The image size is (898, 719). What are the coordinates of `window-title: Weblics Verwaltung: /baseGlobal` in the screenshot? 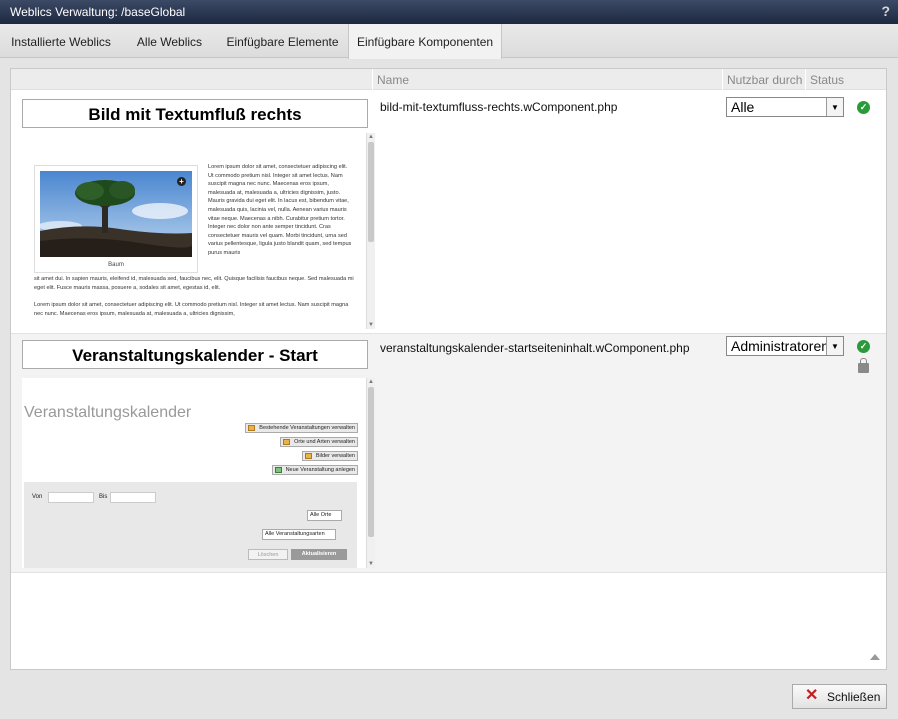 It's located at (98, 12).